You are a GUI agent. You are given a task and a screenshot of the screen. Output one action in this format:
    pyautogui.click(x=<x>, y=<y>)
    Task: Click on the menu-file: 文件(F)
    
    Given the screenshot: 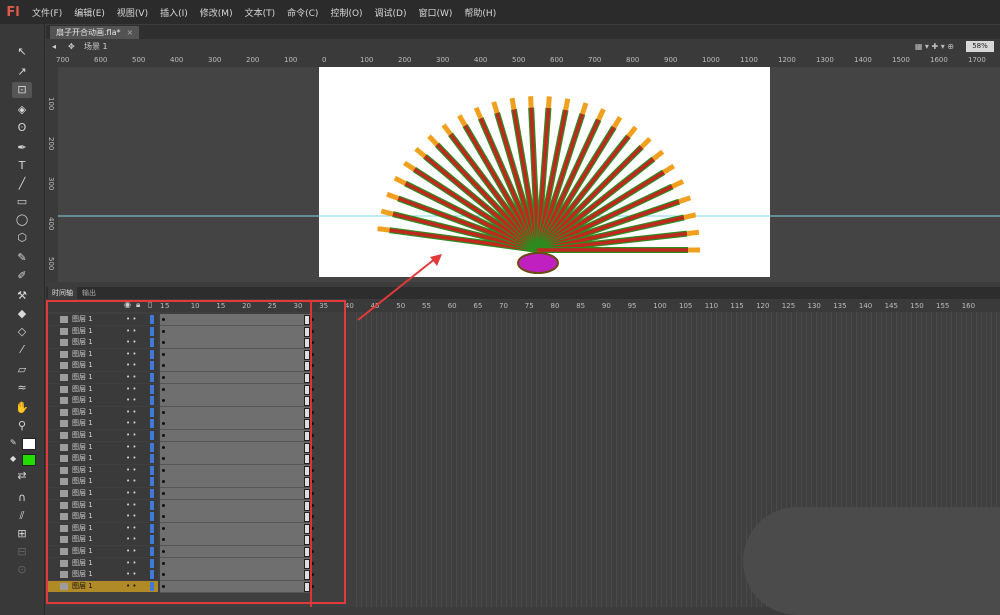 What is the action you would take?
    pyautogui.click(x=47, y=12)
    